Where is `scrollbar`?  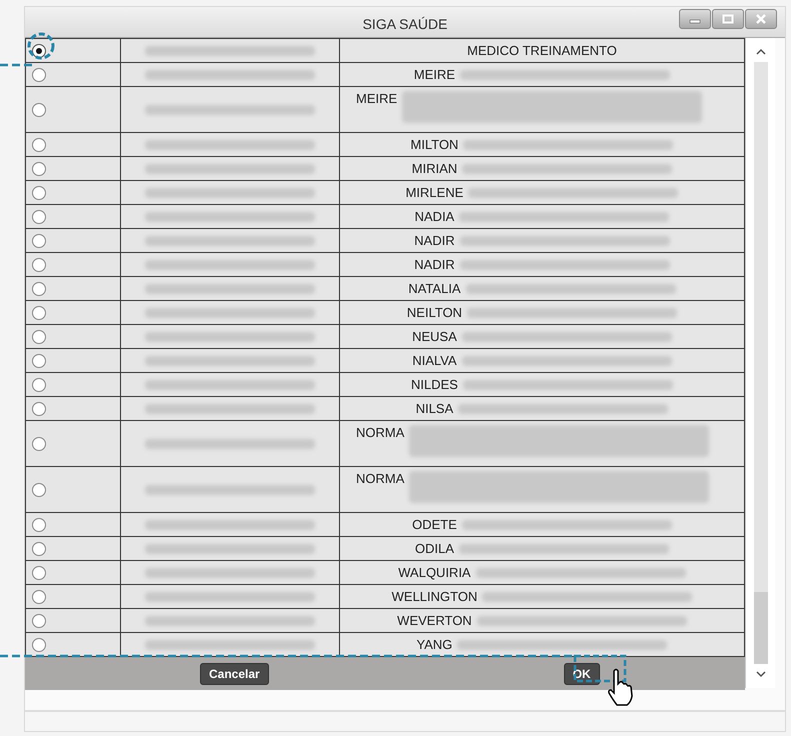
scrollbar is located at coordinates (760, 363).